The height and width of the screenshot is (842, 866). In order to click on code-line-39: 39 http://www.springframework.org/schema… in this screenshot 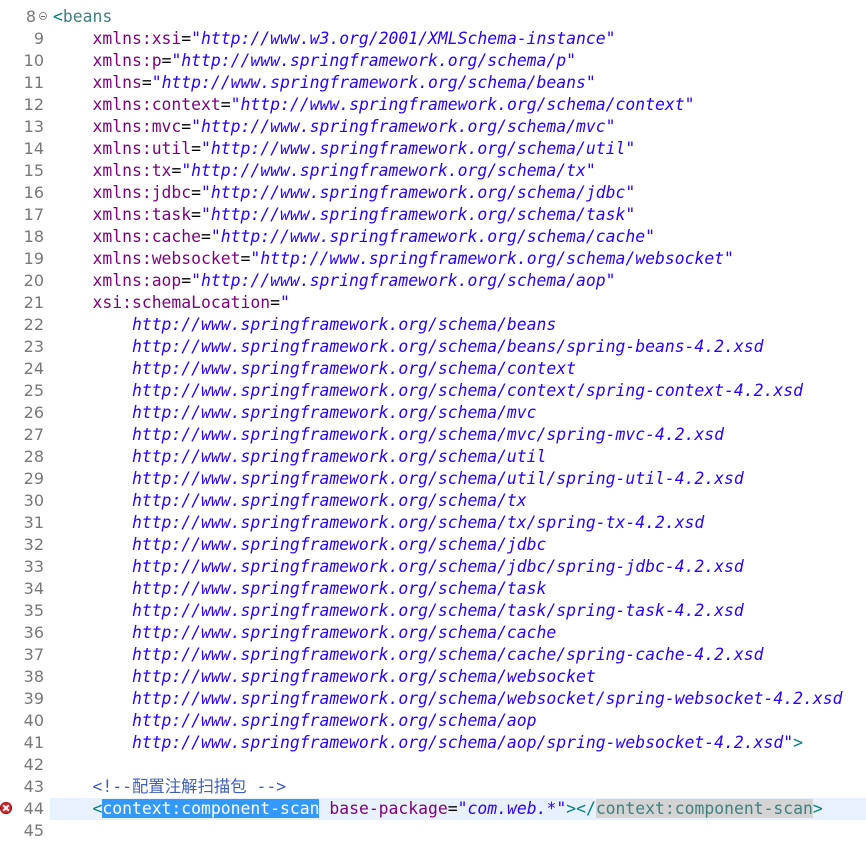, I will do `click(433, 699)`.